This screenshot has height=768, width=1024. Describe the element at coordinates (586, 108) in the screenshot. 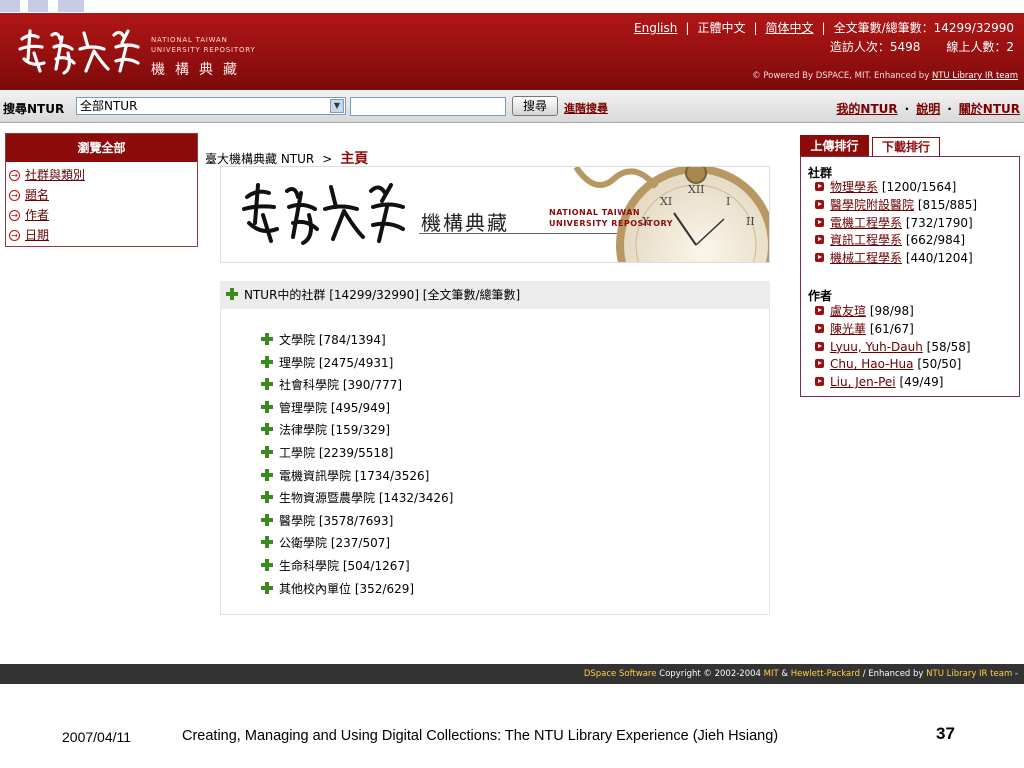

I see `advanced-search-link: 進階搜尋` at that location.